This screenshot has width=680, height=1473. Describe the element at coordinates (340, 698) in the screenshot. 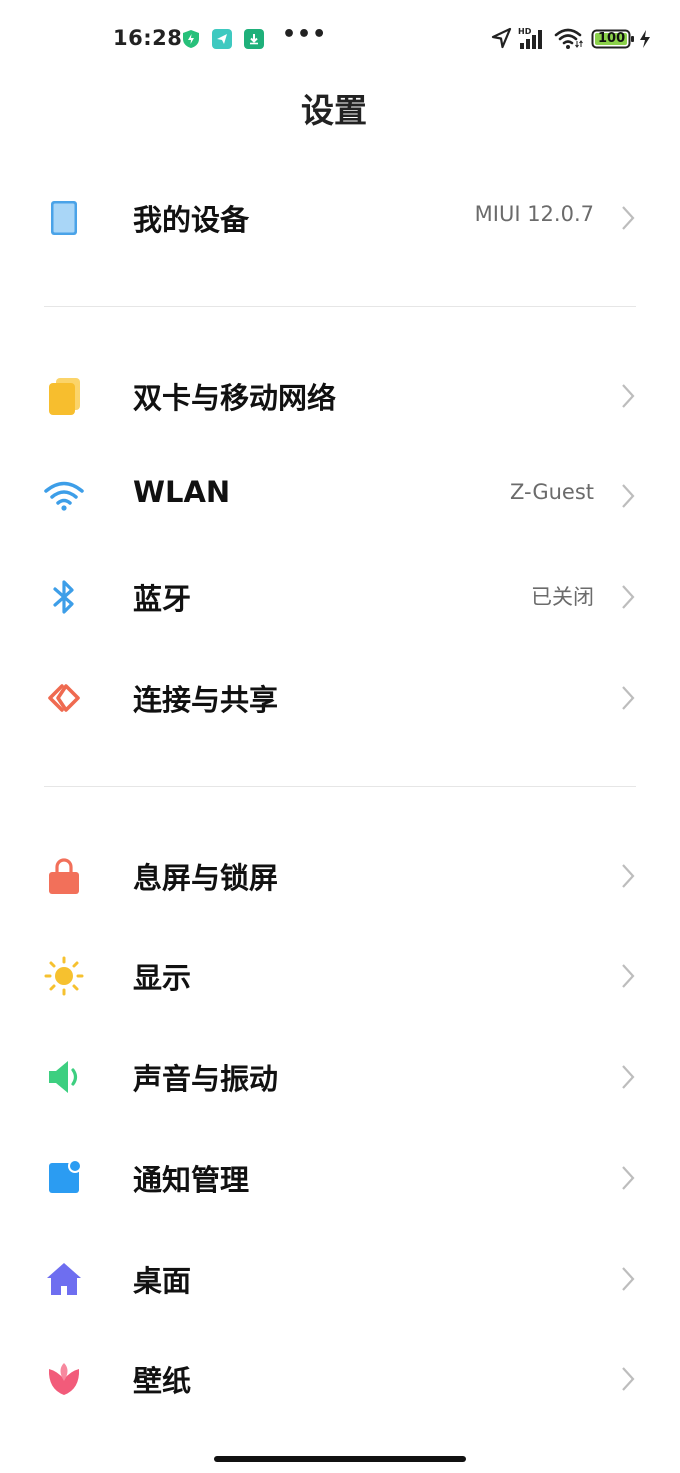

I see `settings-item-connection-share: 连接与共享` at that location.